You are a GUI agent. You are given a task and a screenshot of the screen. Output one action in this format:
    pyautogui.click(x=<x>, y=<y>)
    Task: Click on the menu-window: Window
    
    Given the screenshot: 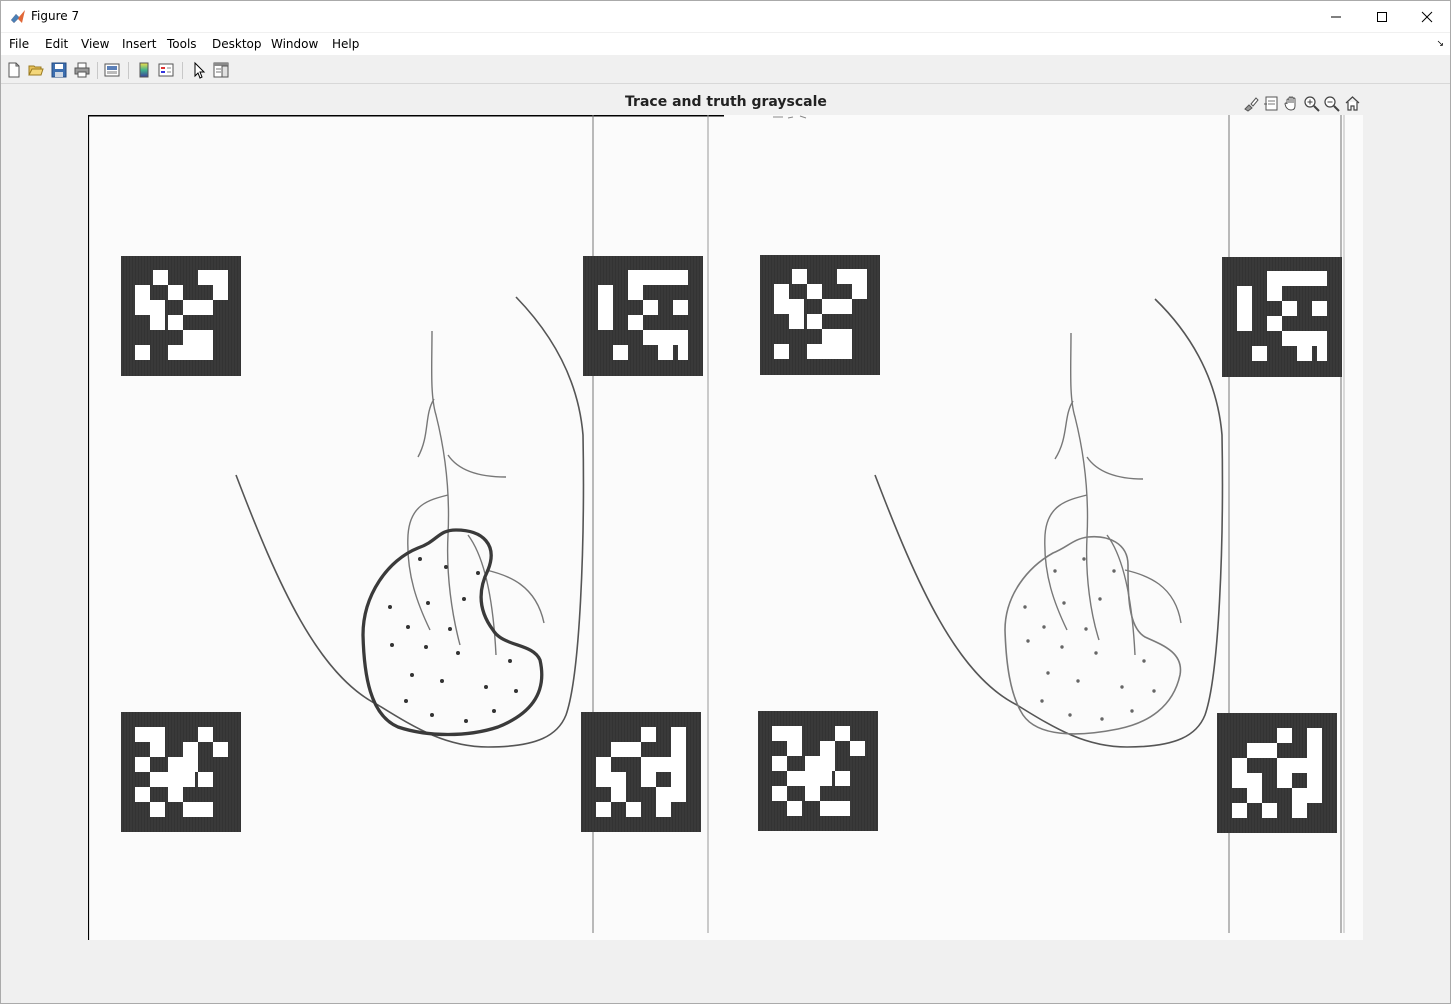 What is the action you would take?
    pyautogui.click(x=294, y=44)
    